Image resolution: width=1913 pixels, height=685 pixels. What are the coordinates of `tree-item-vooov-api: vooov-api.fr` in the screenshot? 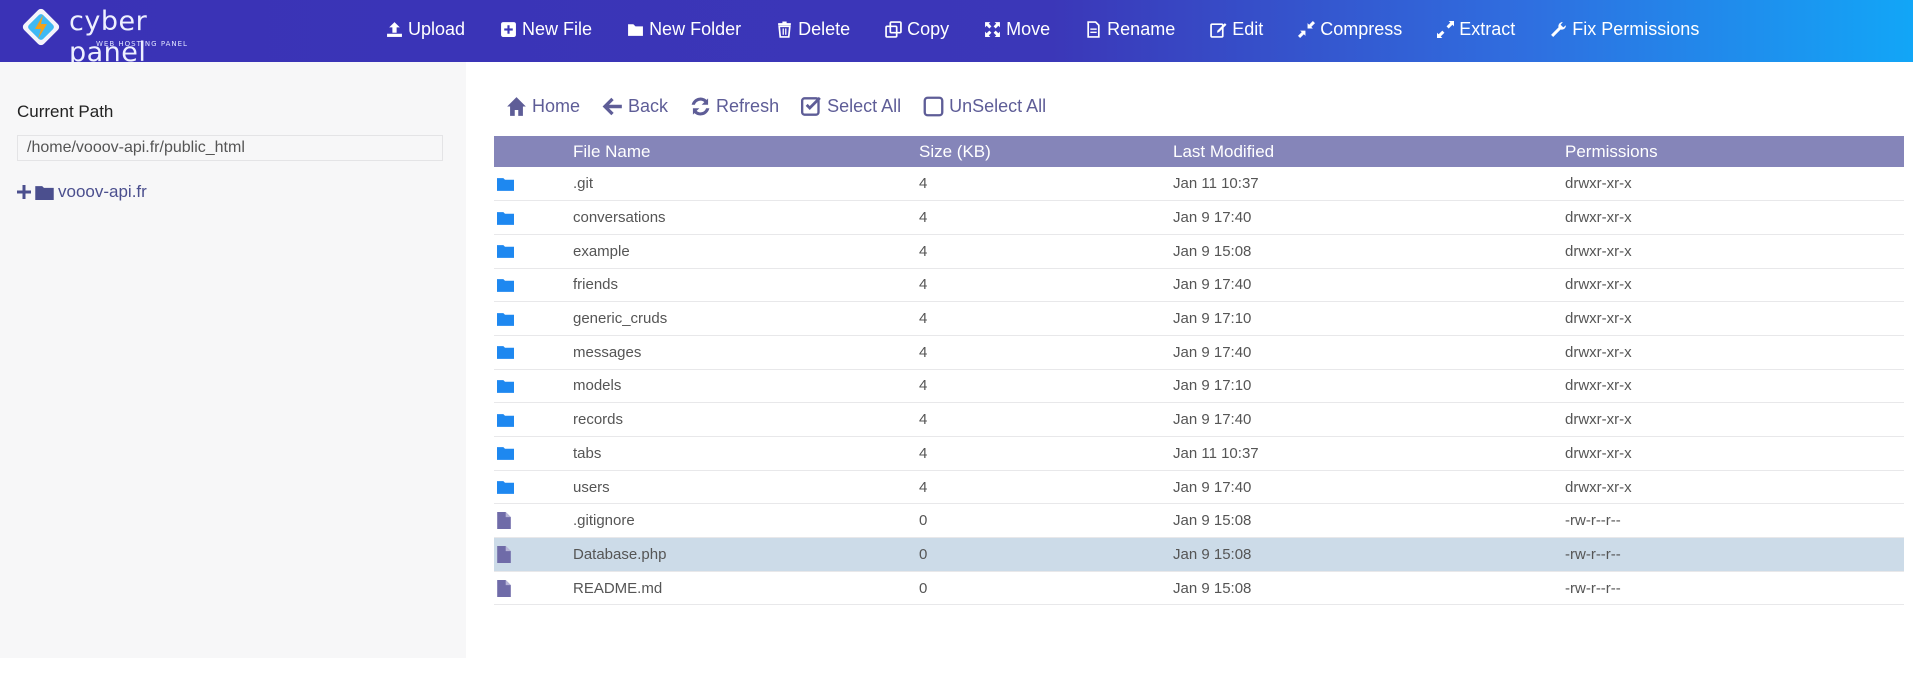 It's located at (82, 192).